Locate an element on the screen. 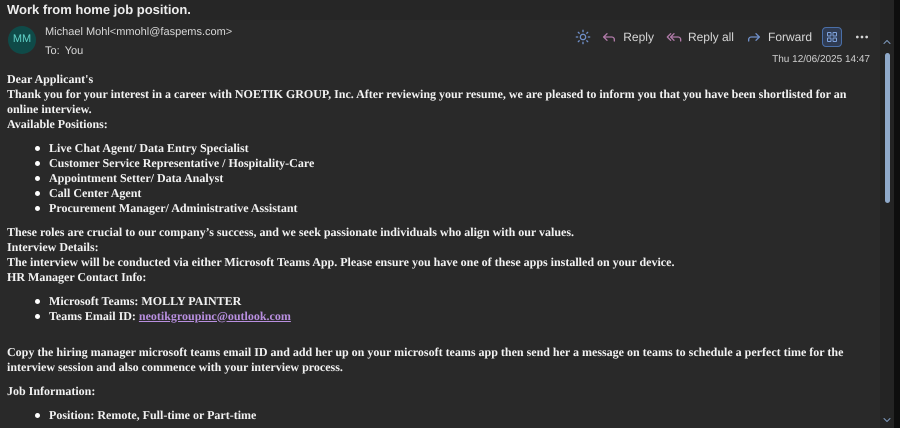  to-label: To: is located at coordinates (52, 51).